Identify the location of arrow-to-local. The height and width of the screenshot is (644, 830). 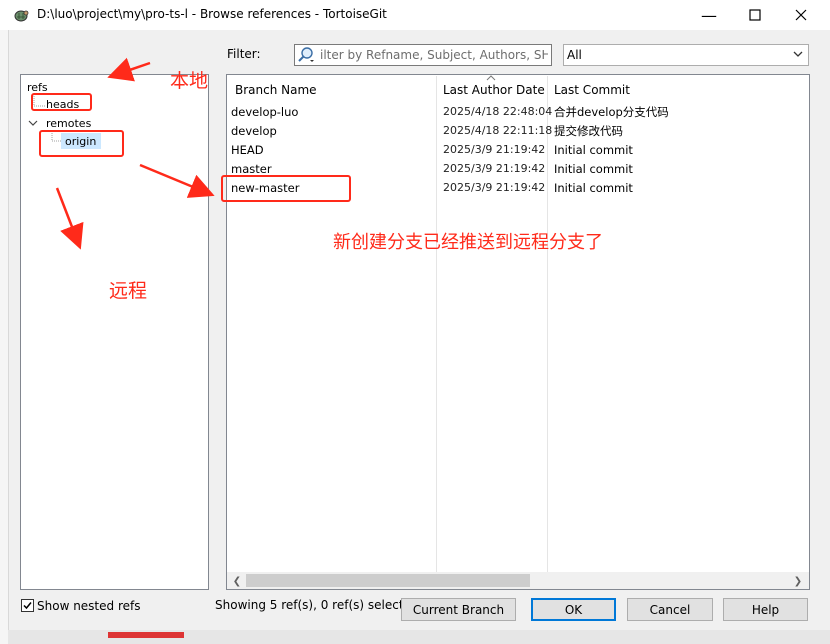
(129, 69).